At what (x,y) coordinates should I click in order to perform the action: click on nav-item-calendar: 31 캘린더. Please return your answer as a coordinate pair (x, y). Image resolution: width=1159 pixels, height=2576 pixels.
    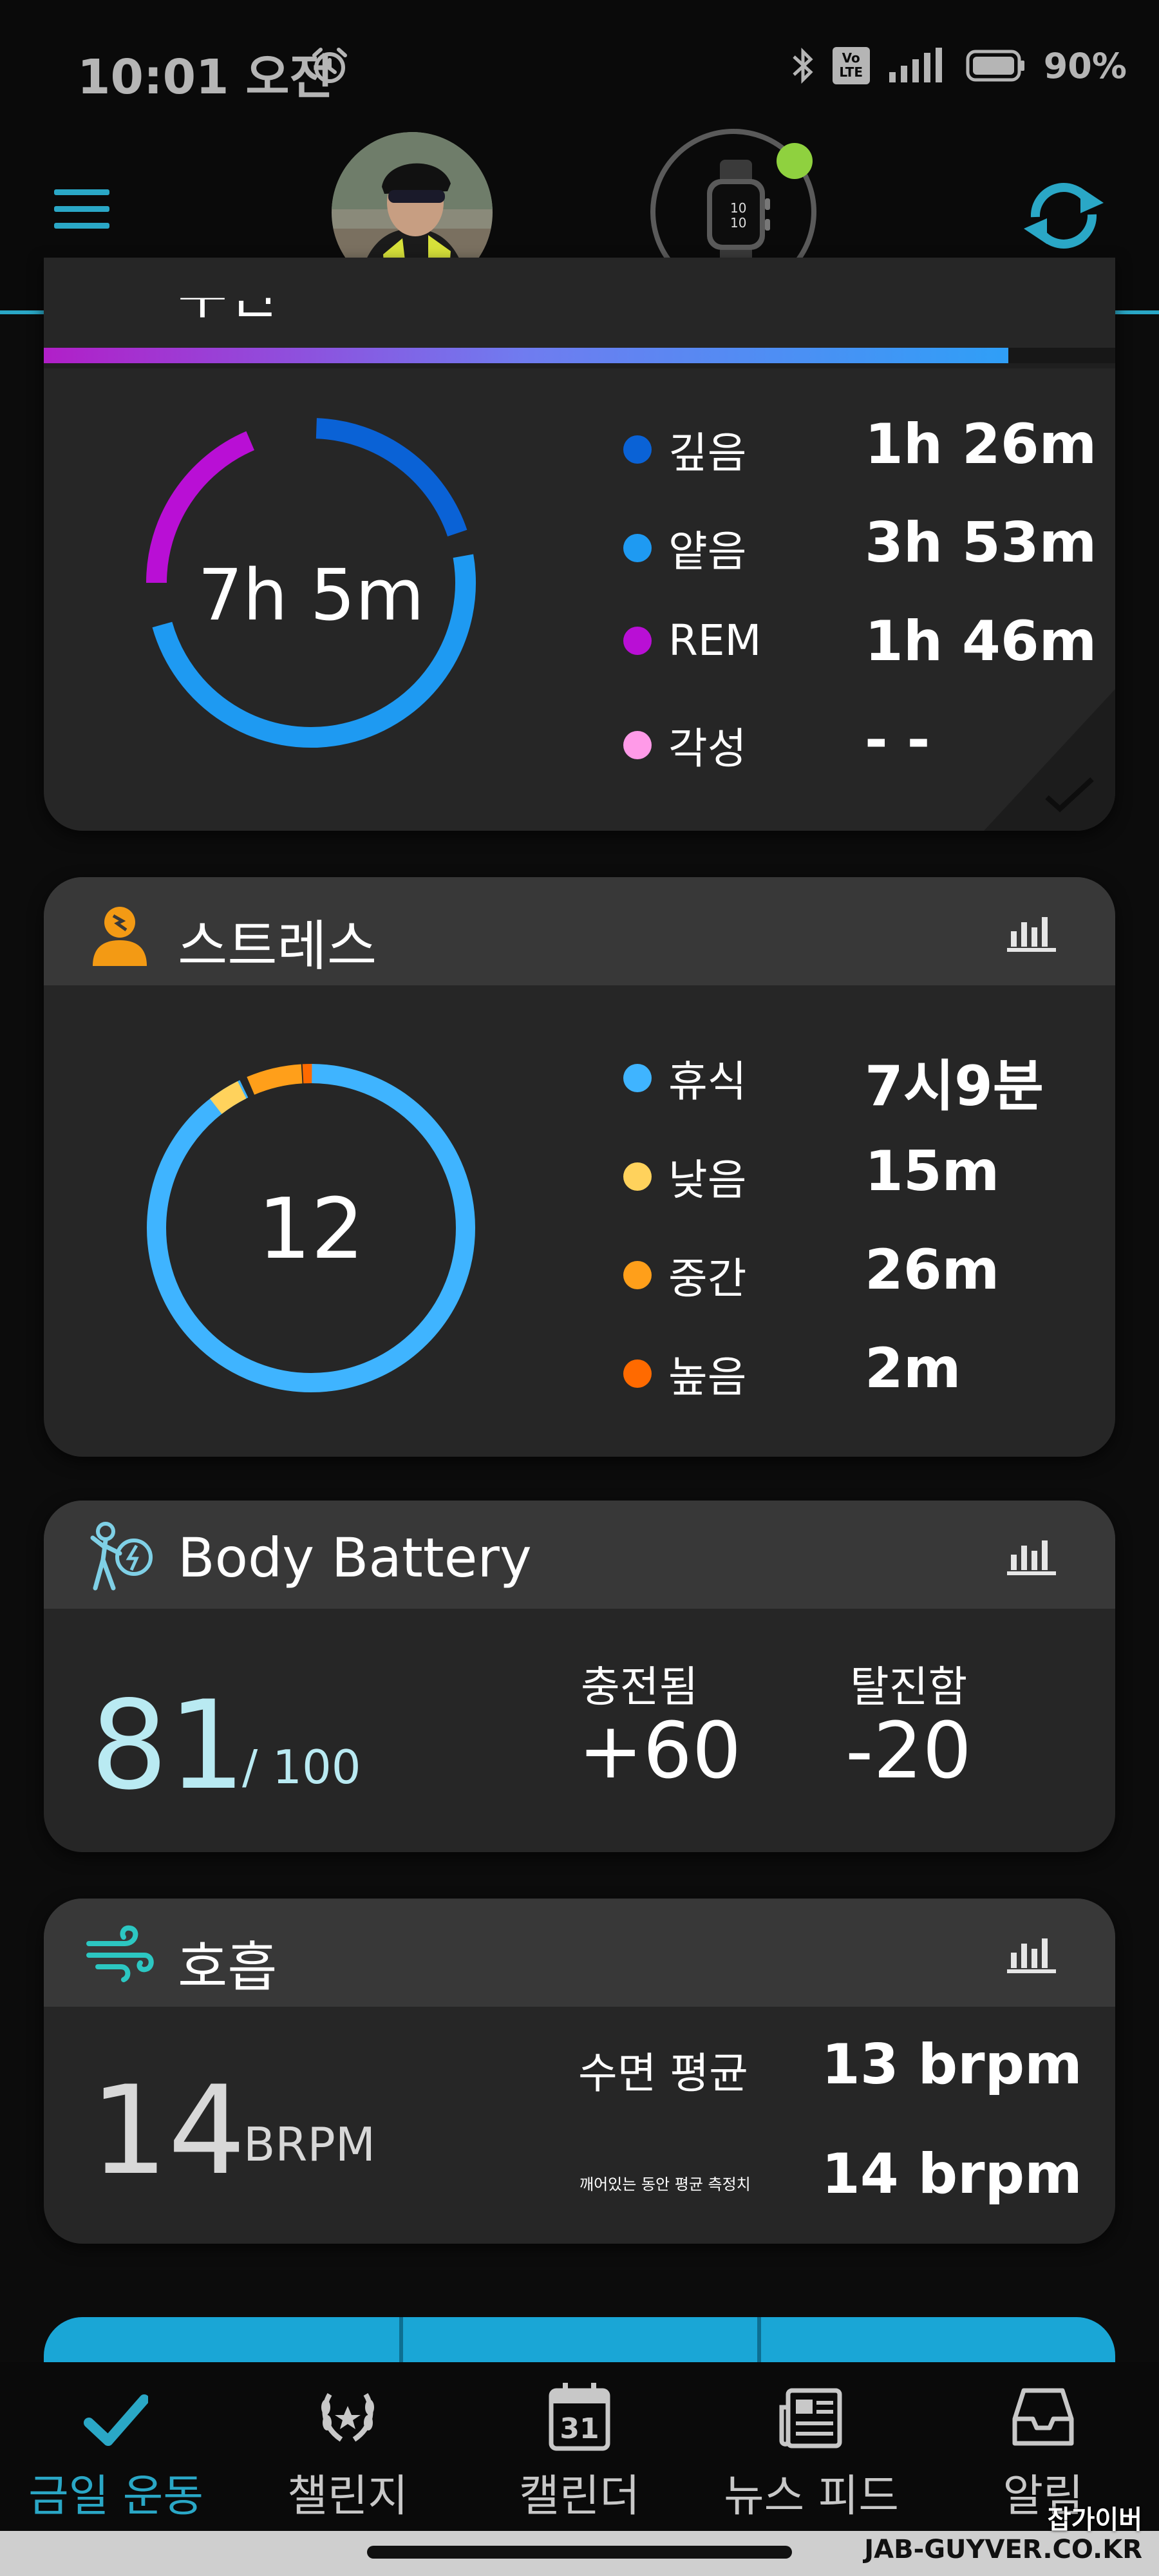
    Looking at the image, I should click on (579, 2446).